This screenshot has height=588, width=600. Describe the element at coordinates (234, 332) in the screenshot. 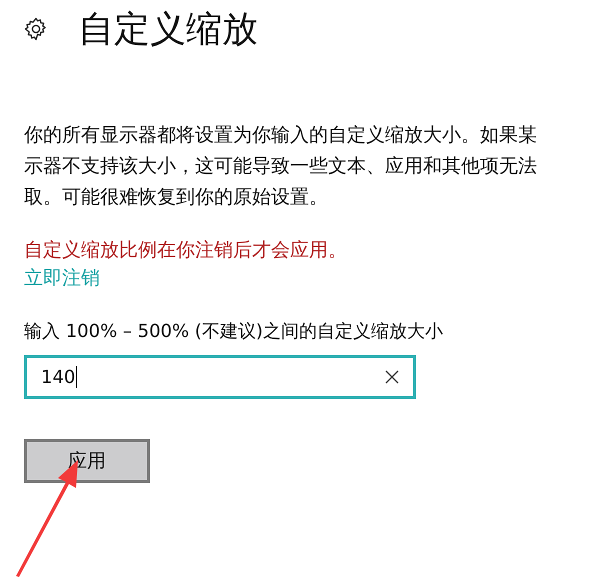

I see `field-label: 输入 100% – 500% (不建议)之间的自定义缩放大小` at that location.